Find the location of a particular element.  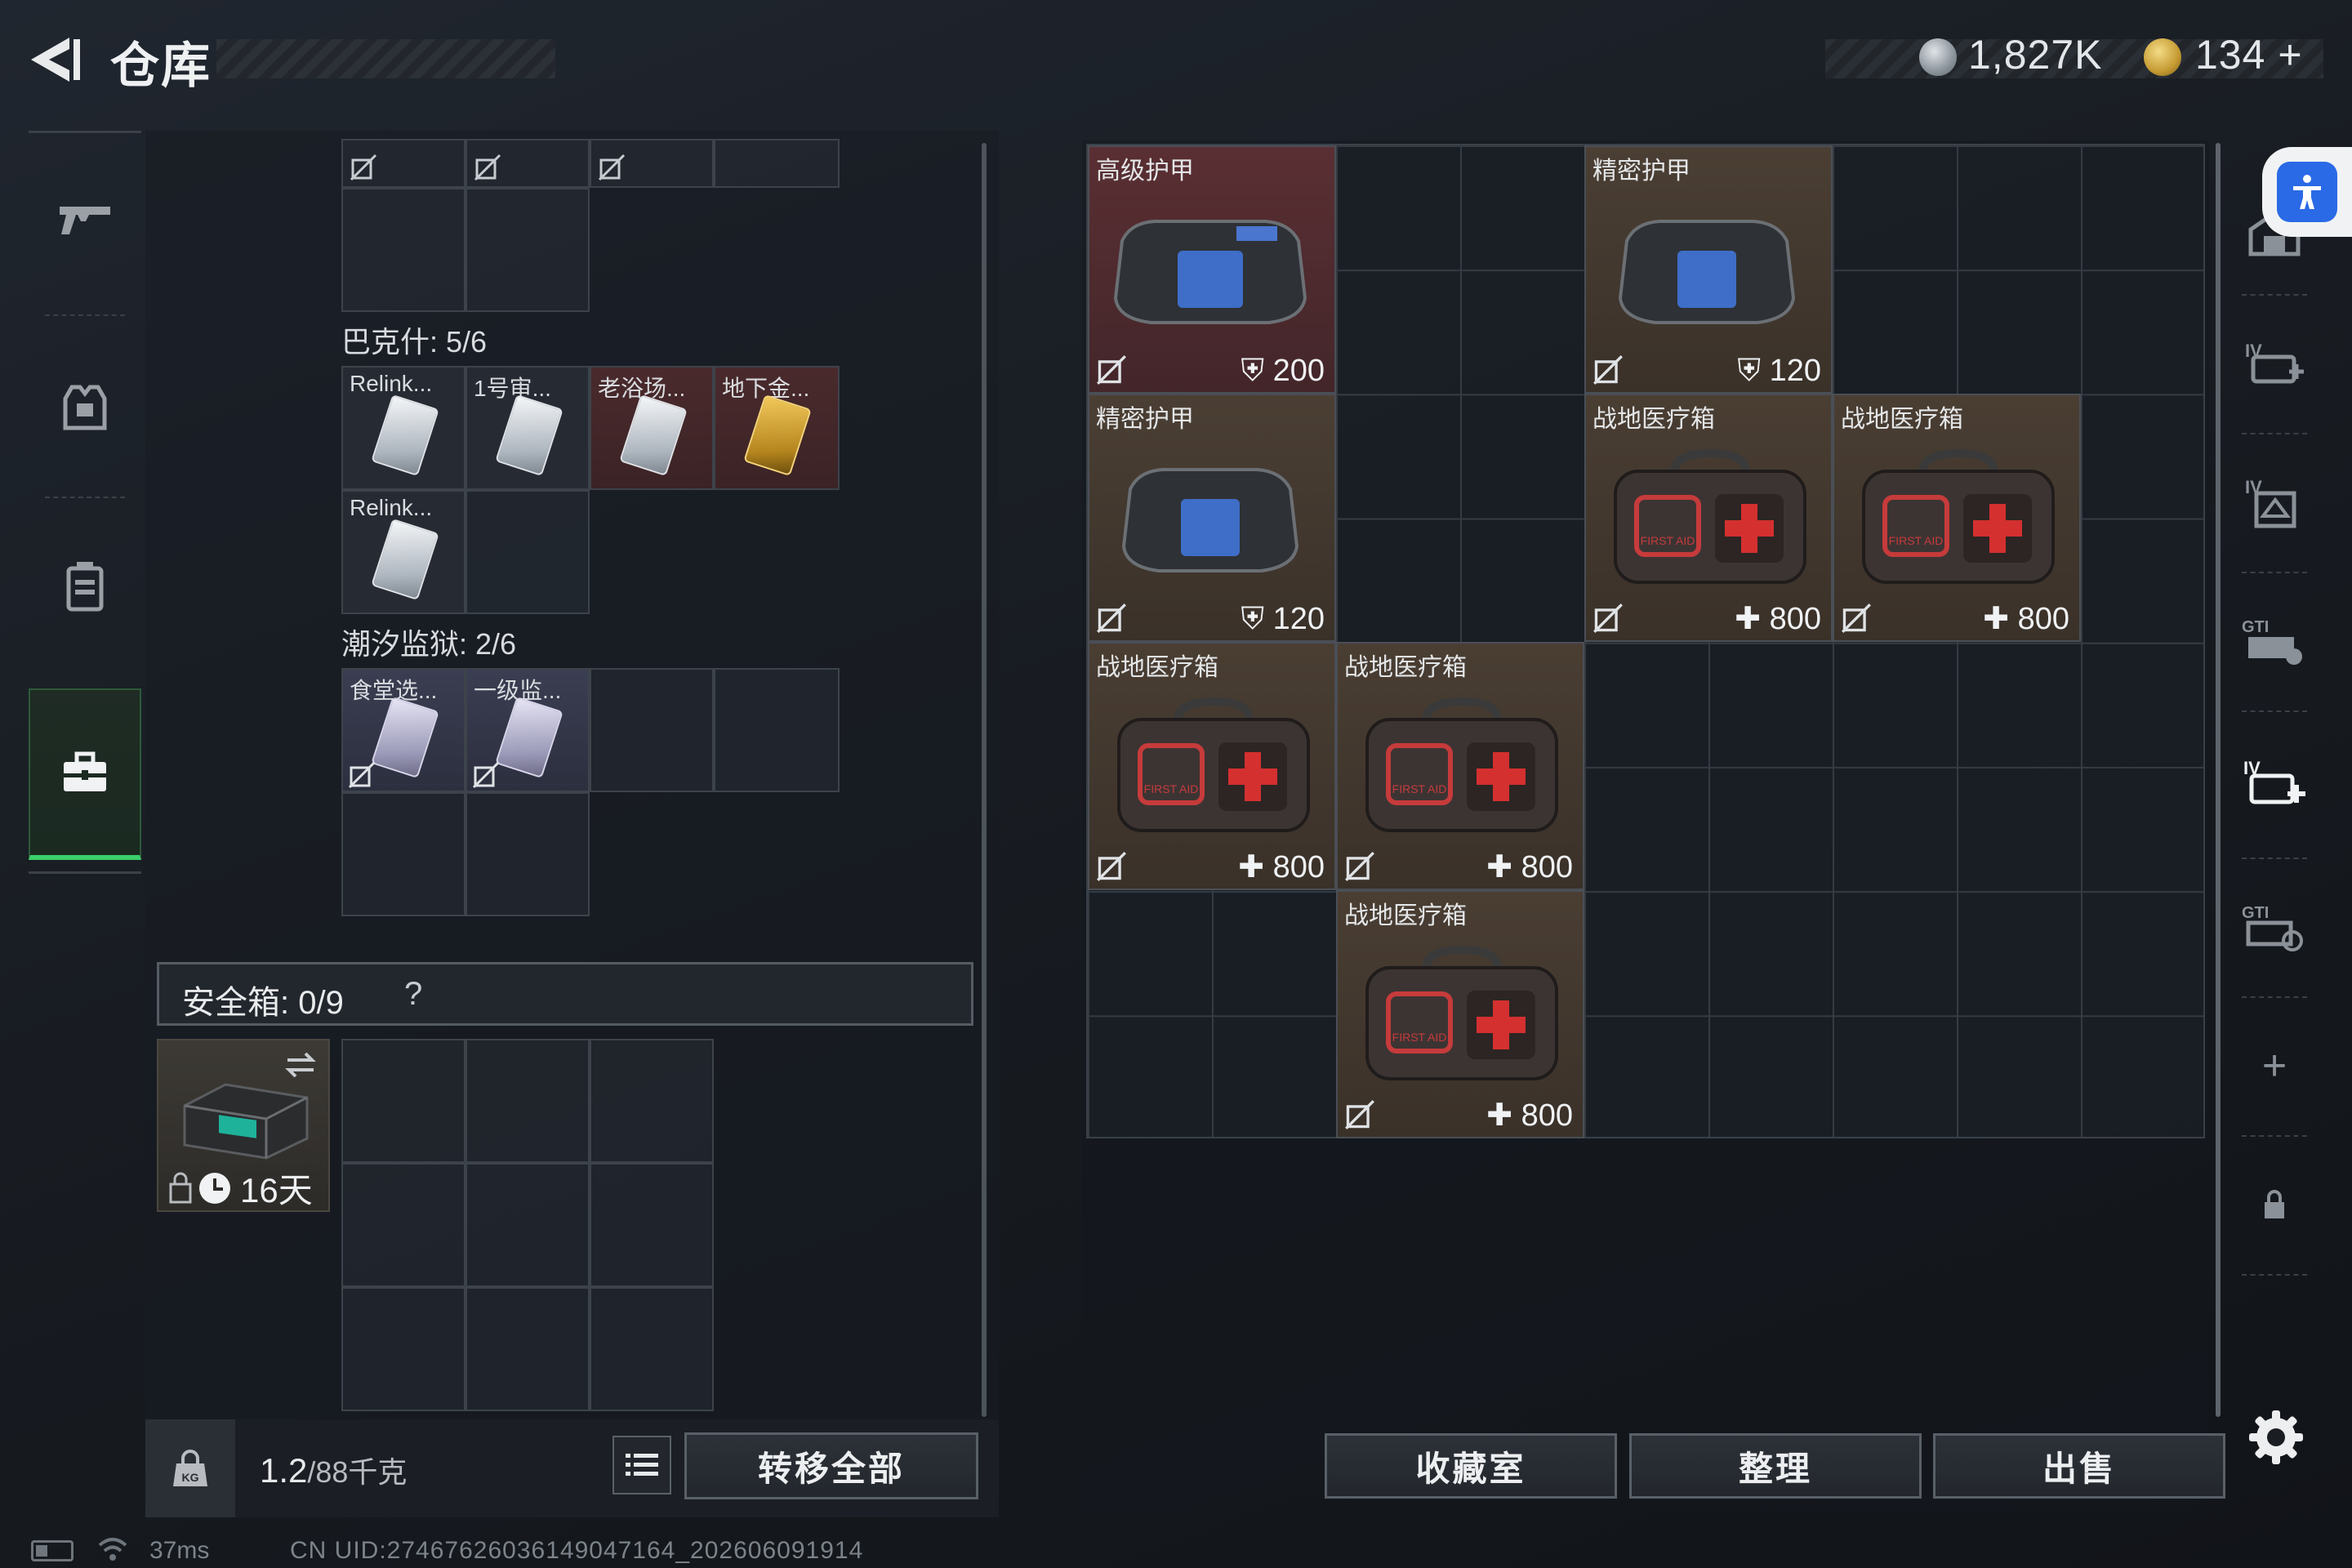

tab-tier-label: GTI is located at coordinates (2255, 913).